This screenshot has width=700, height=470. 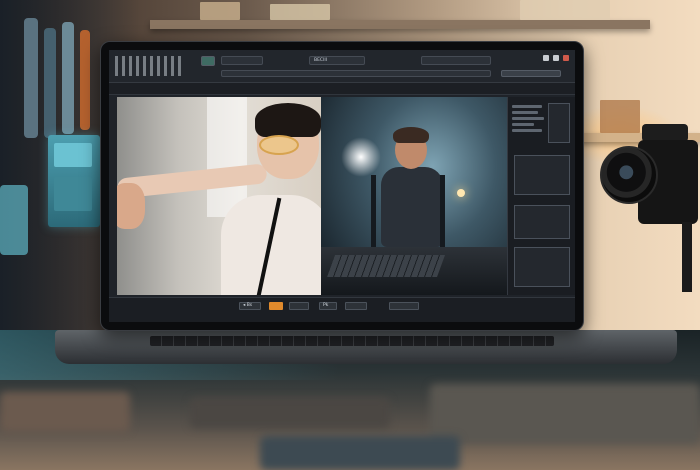 I want to click on minimize-icon, so click(x=546, y=58).